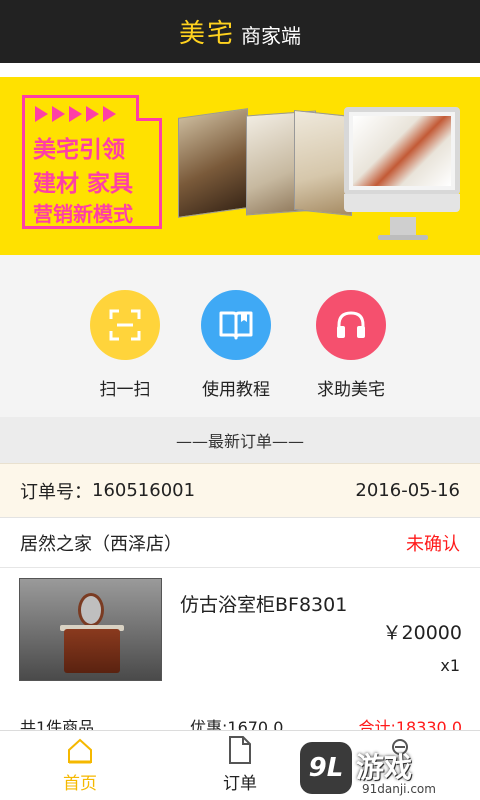 The width and height of the screenshot is (480, 800). Describe the element at coordinates (56, 492) in the screenshot. I see `order-number-label: 订单号：` at that location.